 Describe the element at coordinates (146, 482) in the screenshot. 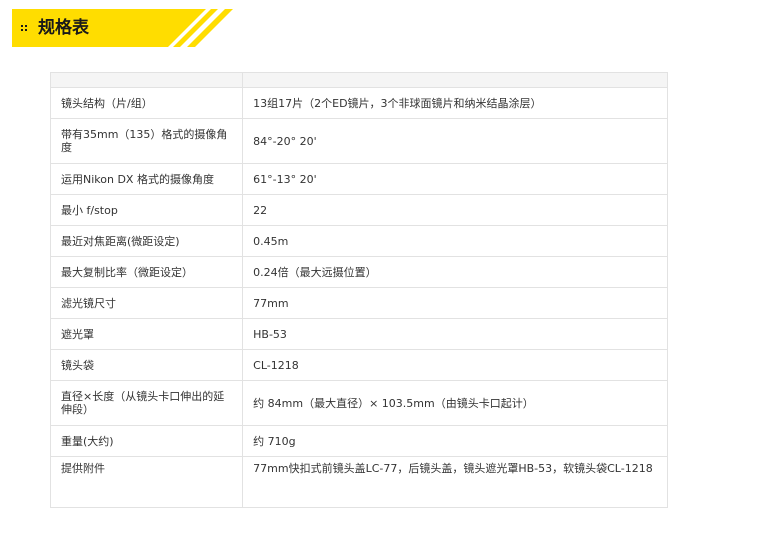

I see `spec-label: 提供附件` at that location.